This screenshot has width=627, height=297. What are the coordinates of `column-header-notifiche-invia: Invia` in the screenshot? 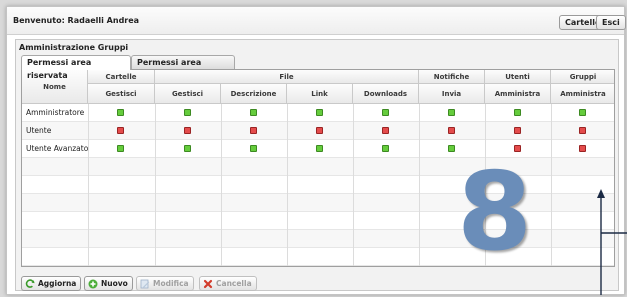 It's located at (452, 94).